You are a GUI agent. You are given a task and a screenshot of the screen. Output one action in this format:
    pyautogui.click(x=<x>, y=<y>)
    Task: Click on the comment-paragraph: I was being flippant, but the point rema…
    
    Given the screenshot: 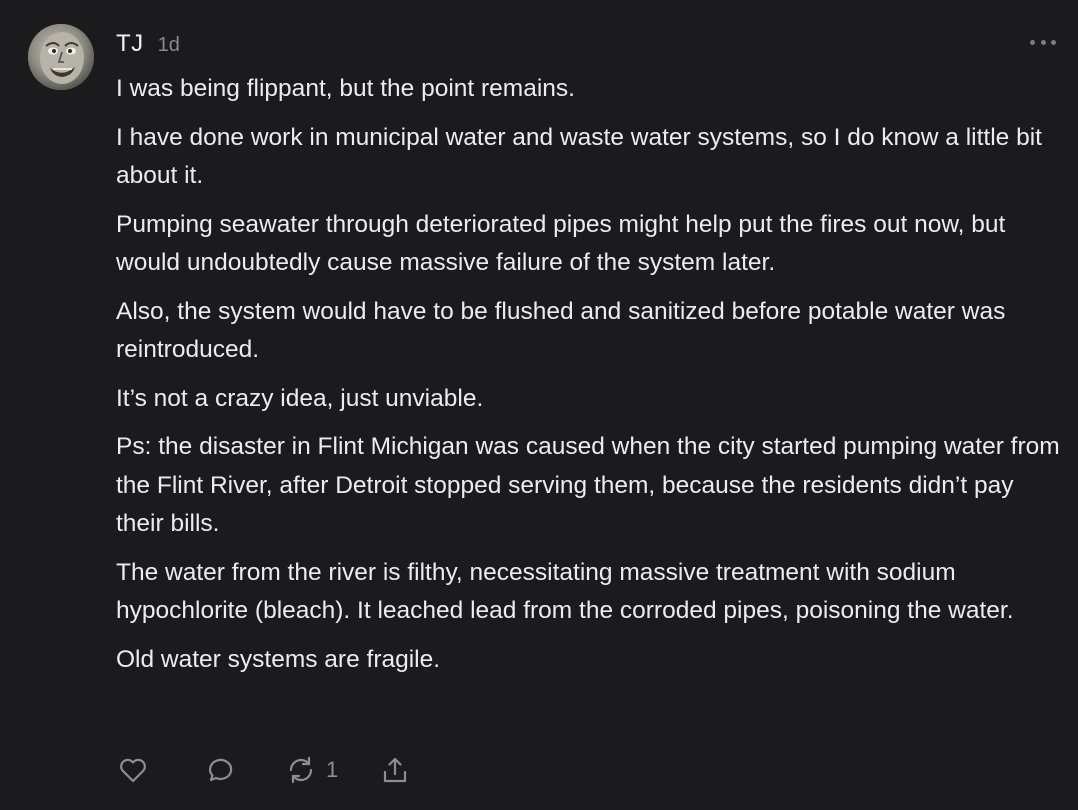 What is the action you would take?
    pyautogui.click(x=345, y=88)
    